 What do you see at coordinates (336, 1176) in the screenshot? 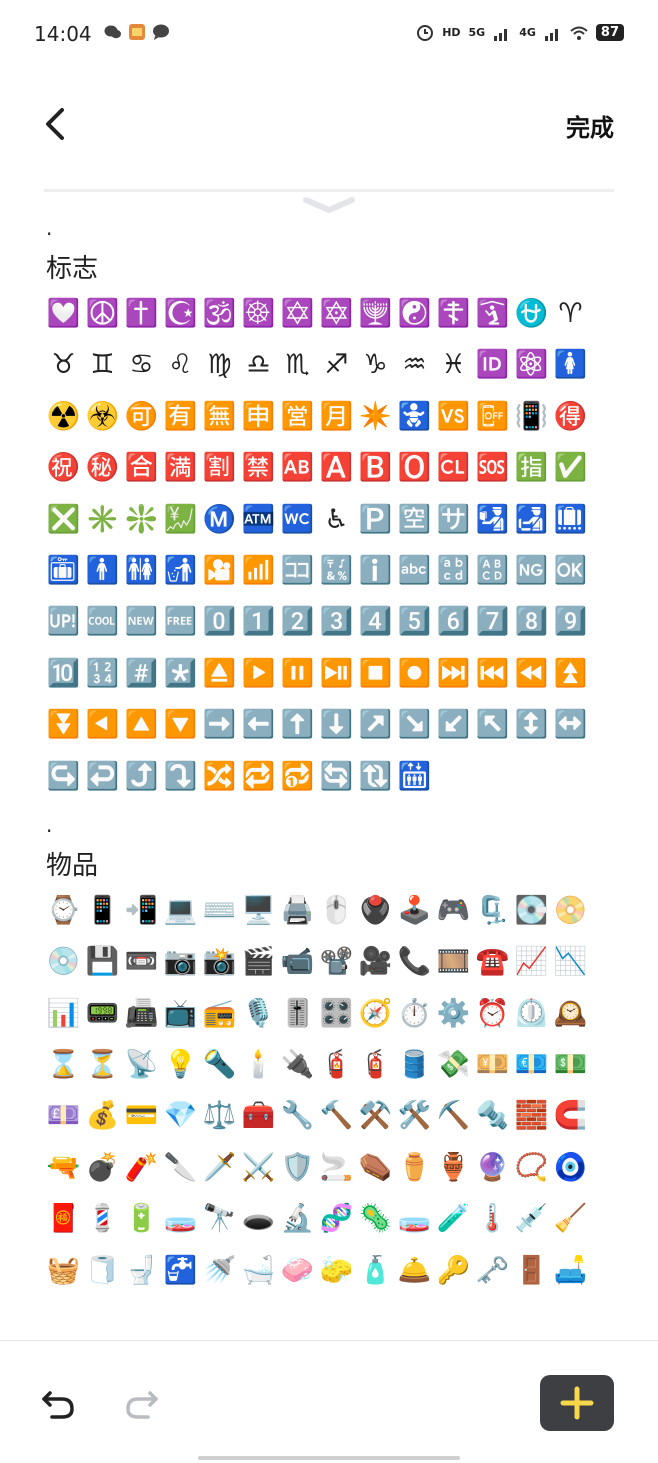
I see `emoji-item: 🚬` at bounding box center [336, 1176].